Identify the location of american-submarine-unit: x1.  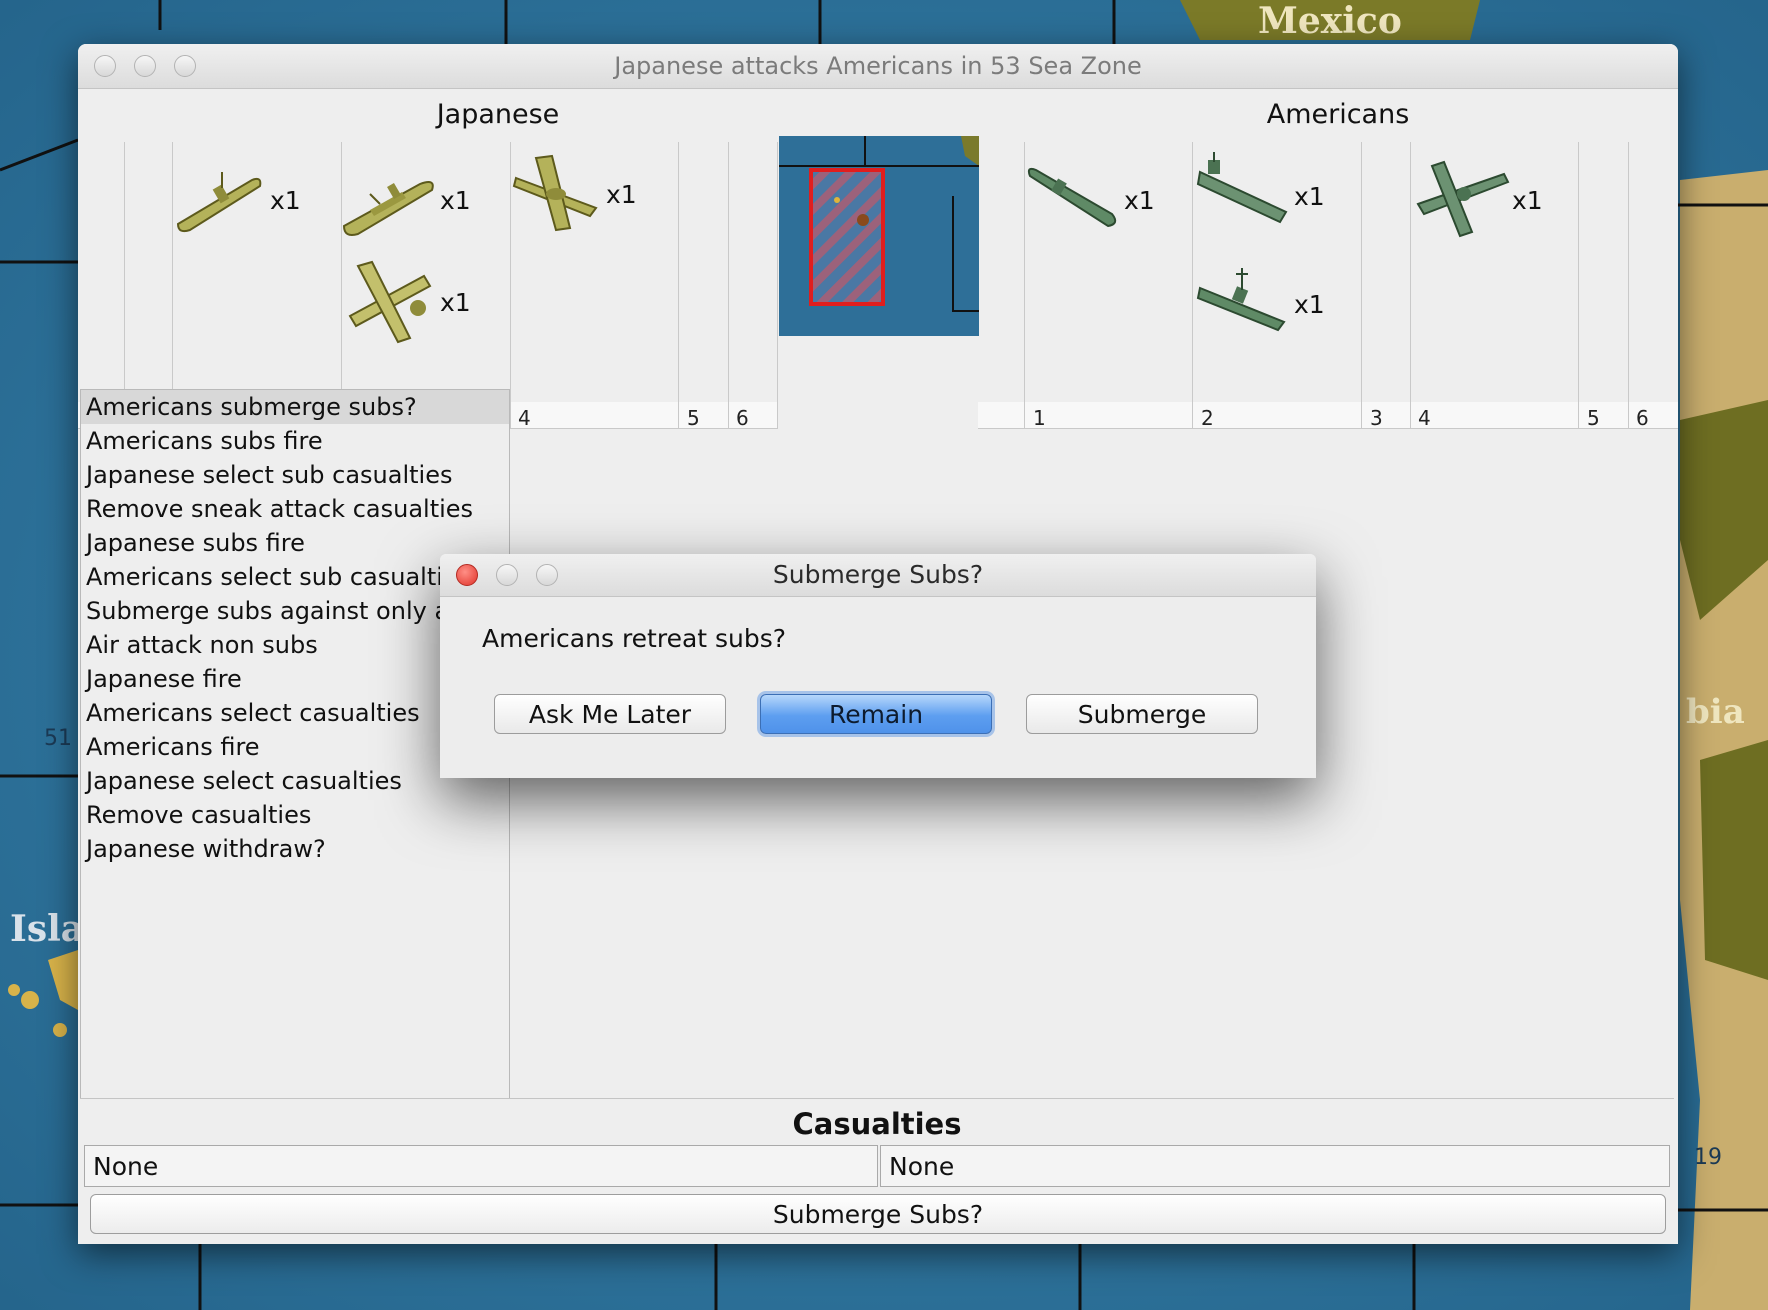
(1089, 196).